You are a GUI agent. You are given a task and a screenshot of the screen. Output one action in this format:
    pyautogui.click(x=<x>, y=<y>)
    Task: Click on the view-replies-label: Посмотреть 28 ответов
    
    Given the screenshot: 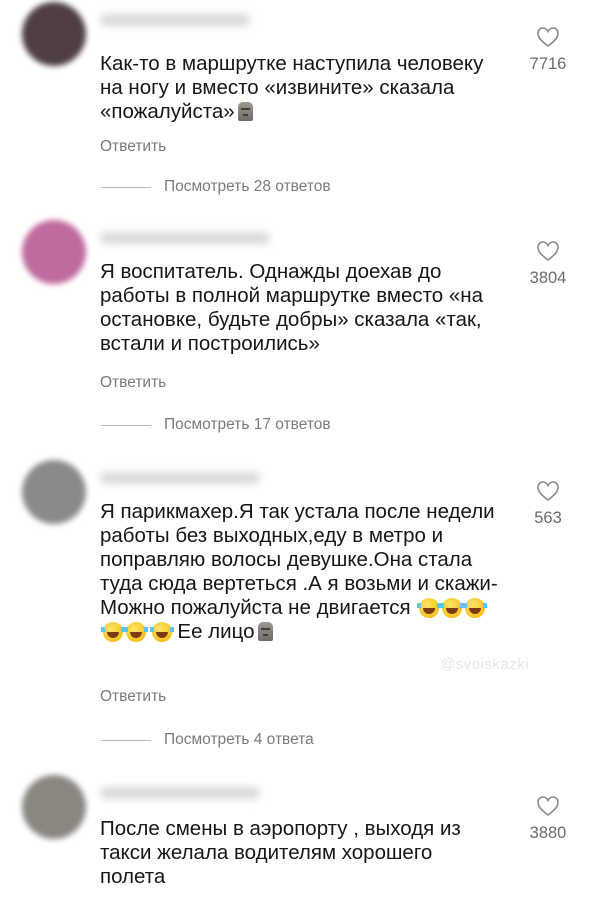 What is the action you would take?
    pyautogui.click(x=247, y=187)
    